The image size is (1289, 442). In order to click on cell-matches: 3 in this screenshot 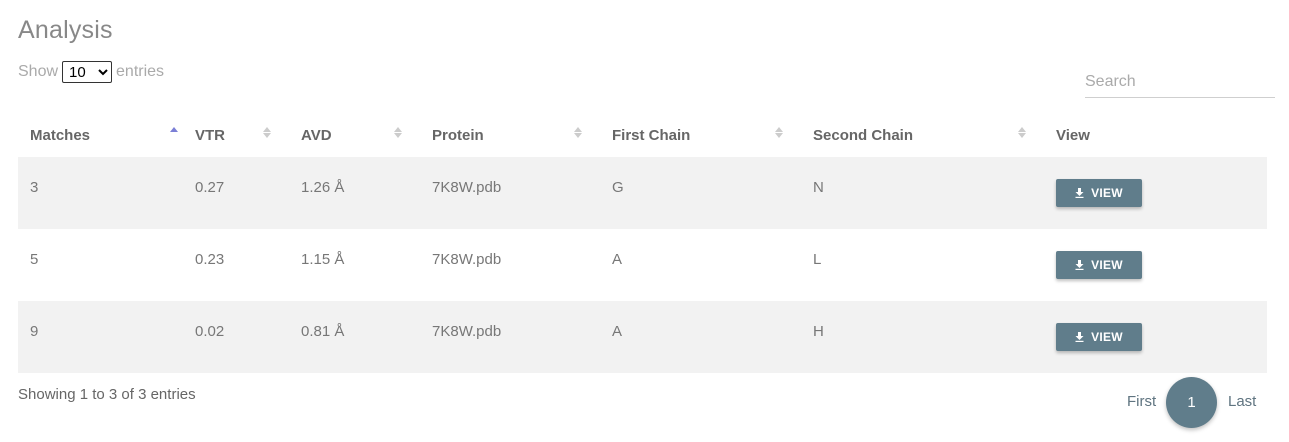, I will do `click(34, 187)`.